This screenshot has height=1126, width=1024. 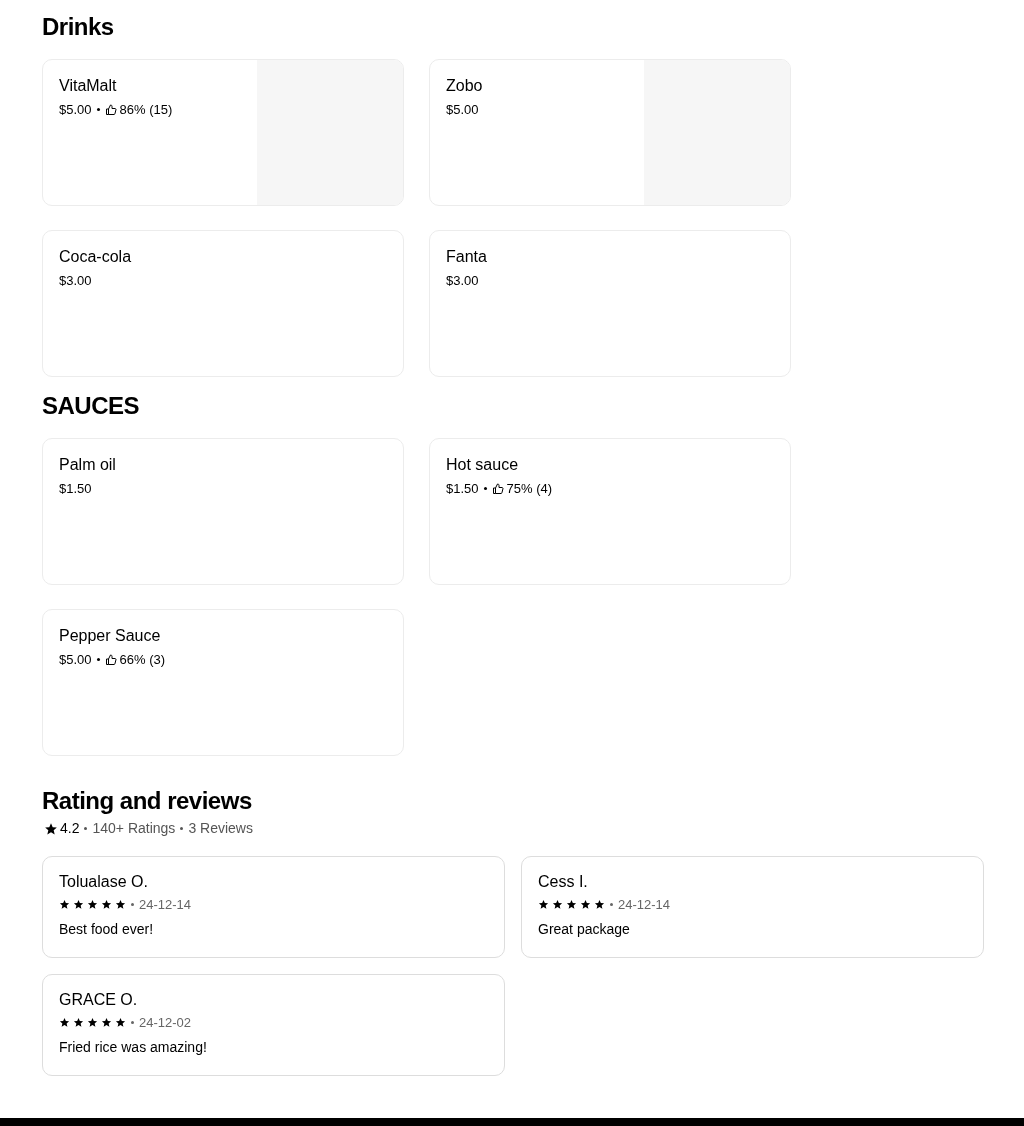 What do you see at coordinates (99, 1000) in the screenshot?
I see `reviewer-name: GRACE O.` at bounding box center [99, 1000].